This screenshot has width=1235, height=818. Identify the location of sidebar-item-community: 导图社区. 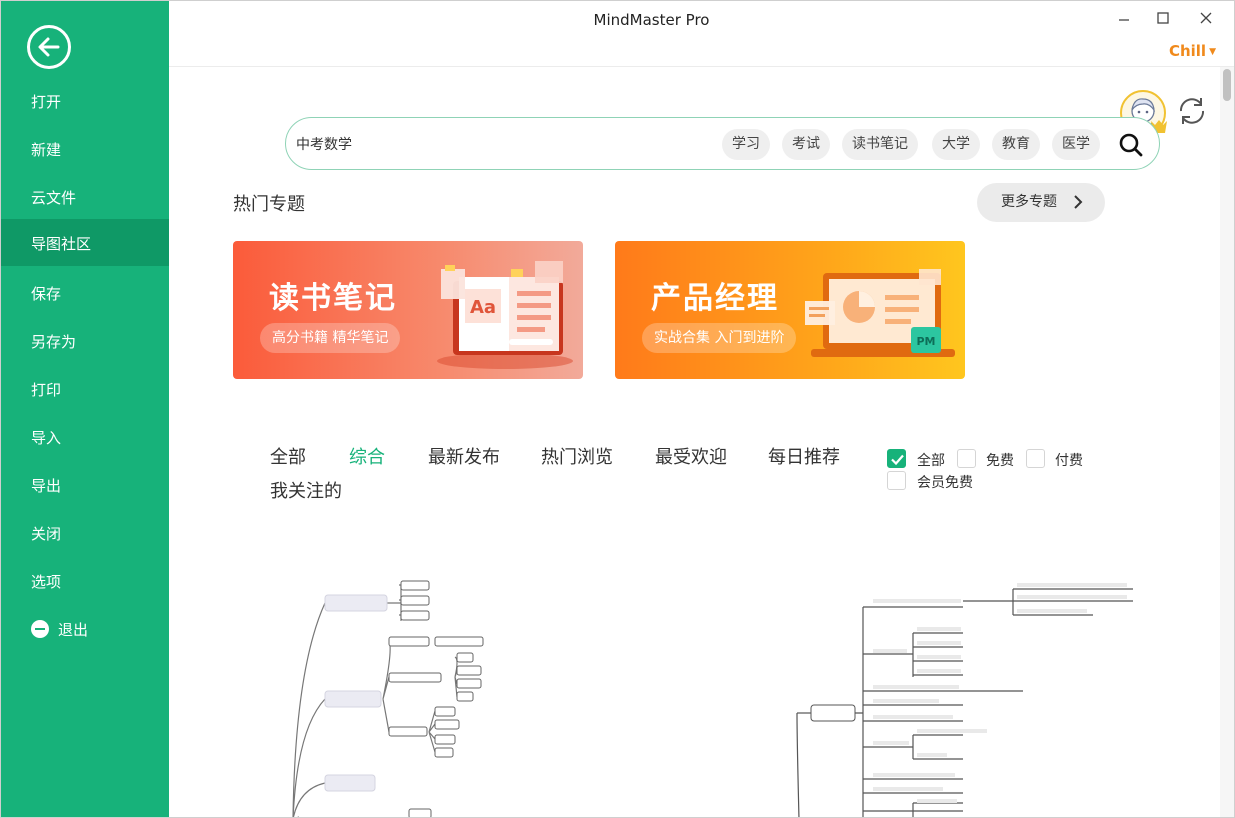
(85, 242).